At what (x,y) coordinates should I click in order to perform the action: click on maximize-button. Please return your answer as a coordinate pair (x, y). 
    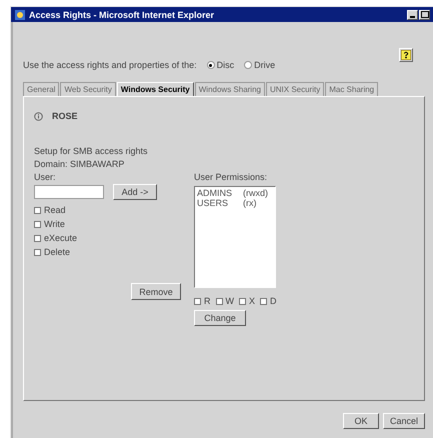
    Looking at the image, I should click on (424, 15).